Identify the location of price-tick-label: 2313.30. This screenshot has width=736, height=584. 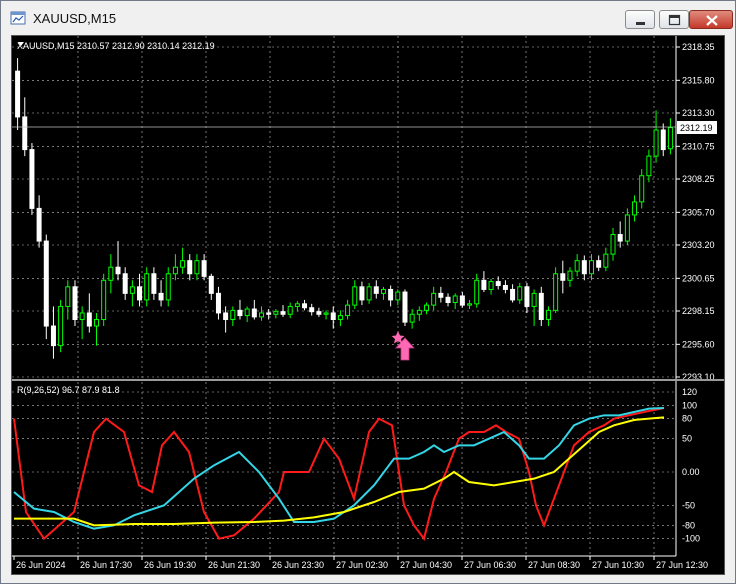
(698, 113).